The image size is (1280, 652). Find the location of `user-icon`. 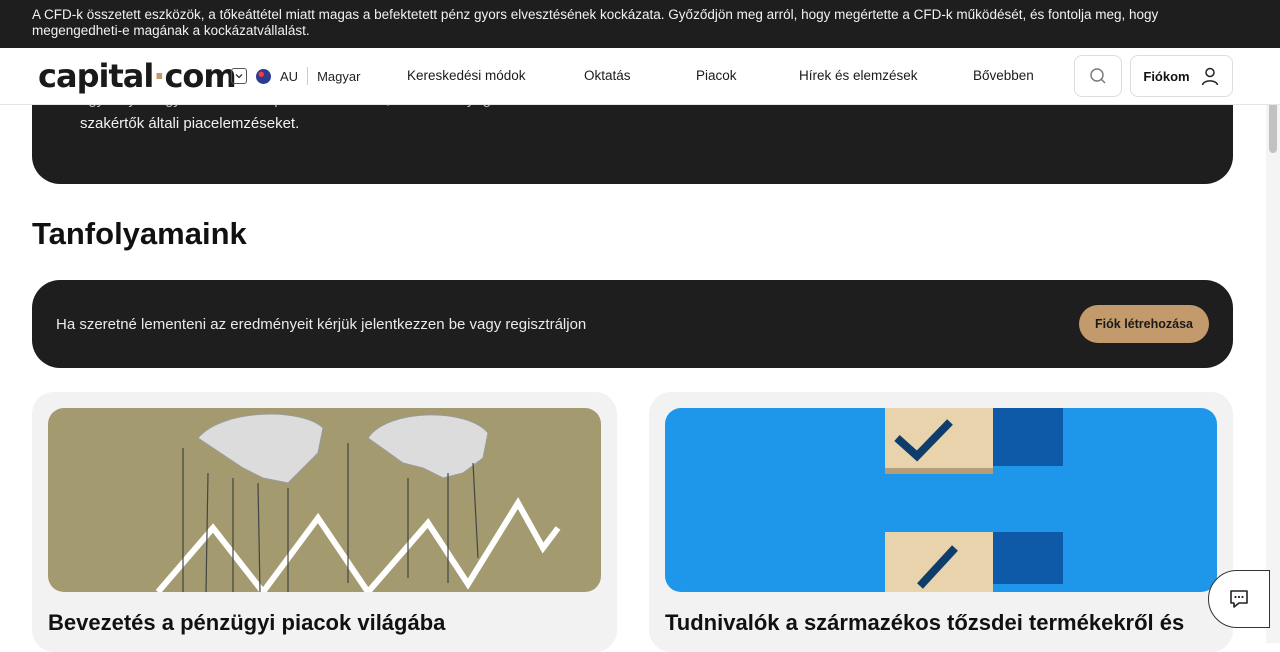

user-icon is located at coordinates (1209, 76).